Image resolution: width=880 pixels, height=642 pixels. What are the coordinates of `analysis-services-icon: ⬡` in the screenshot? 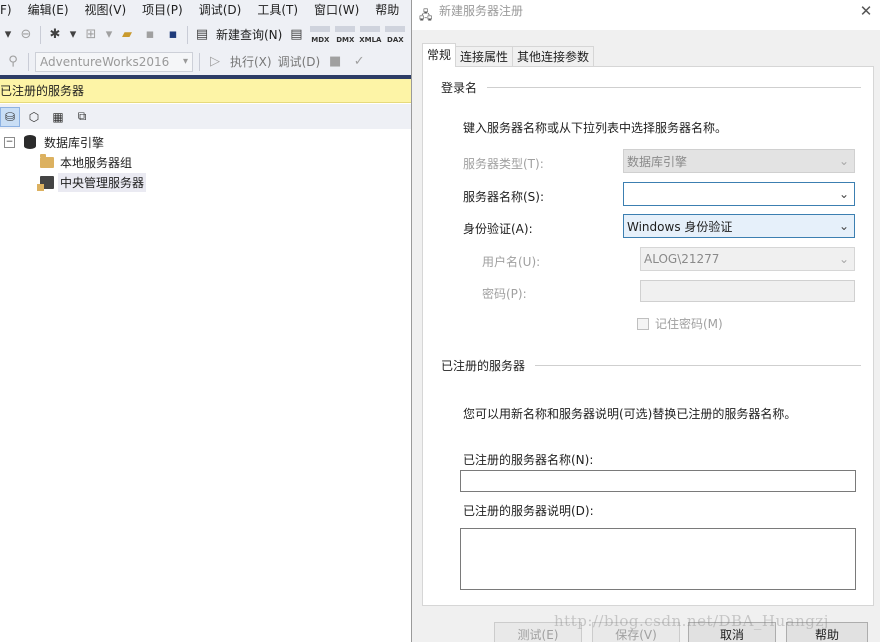 It's located at (34, 117).